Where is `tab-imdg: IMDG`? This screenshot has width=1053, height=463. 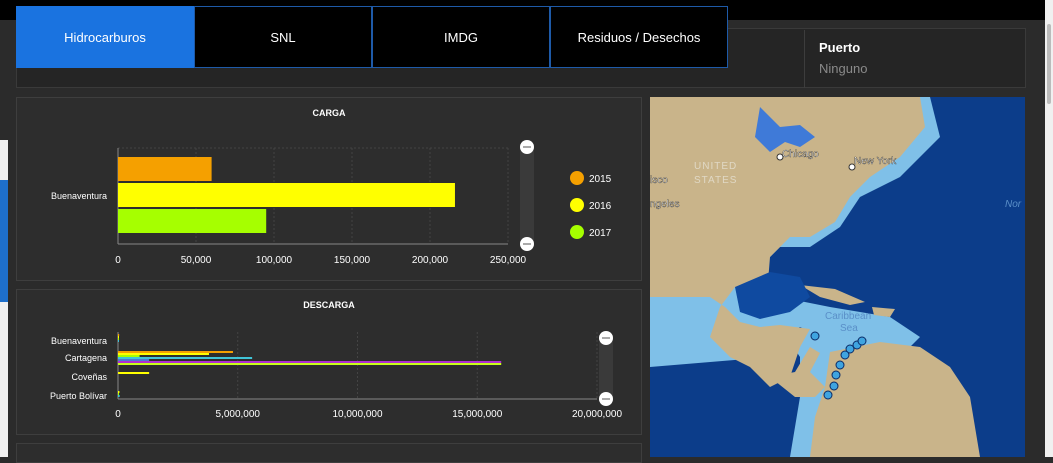
tab-imdg: IMDG is located at coordinates (461, 37).